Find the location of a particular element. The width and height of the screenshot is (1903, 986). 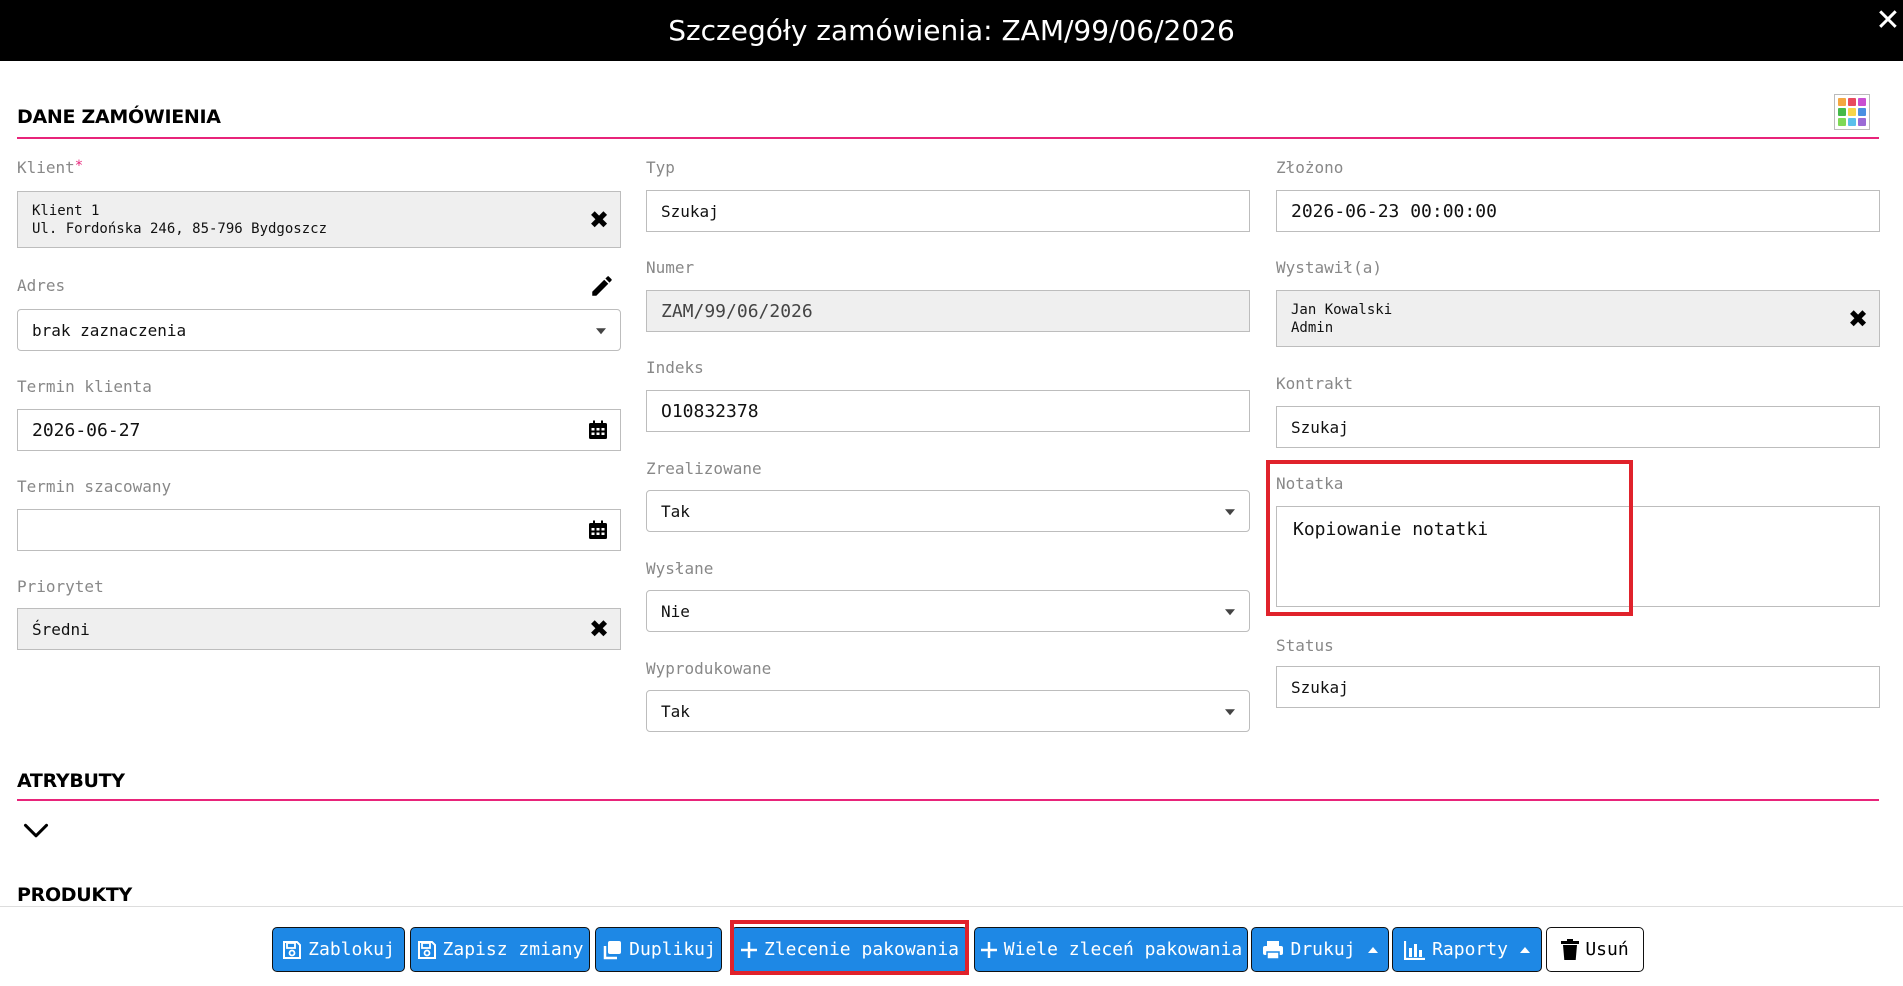

delete-button: Usuń is located at coordinates (1595, 949).